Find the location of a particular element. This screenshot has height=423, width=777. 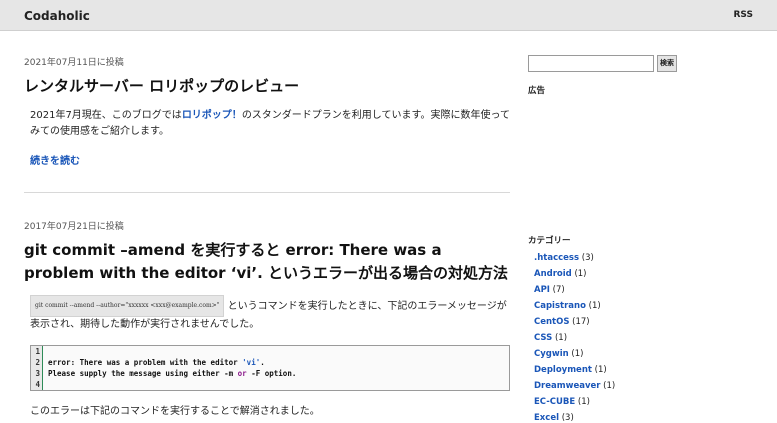

post-divider is located at coordinates (267, 192).